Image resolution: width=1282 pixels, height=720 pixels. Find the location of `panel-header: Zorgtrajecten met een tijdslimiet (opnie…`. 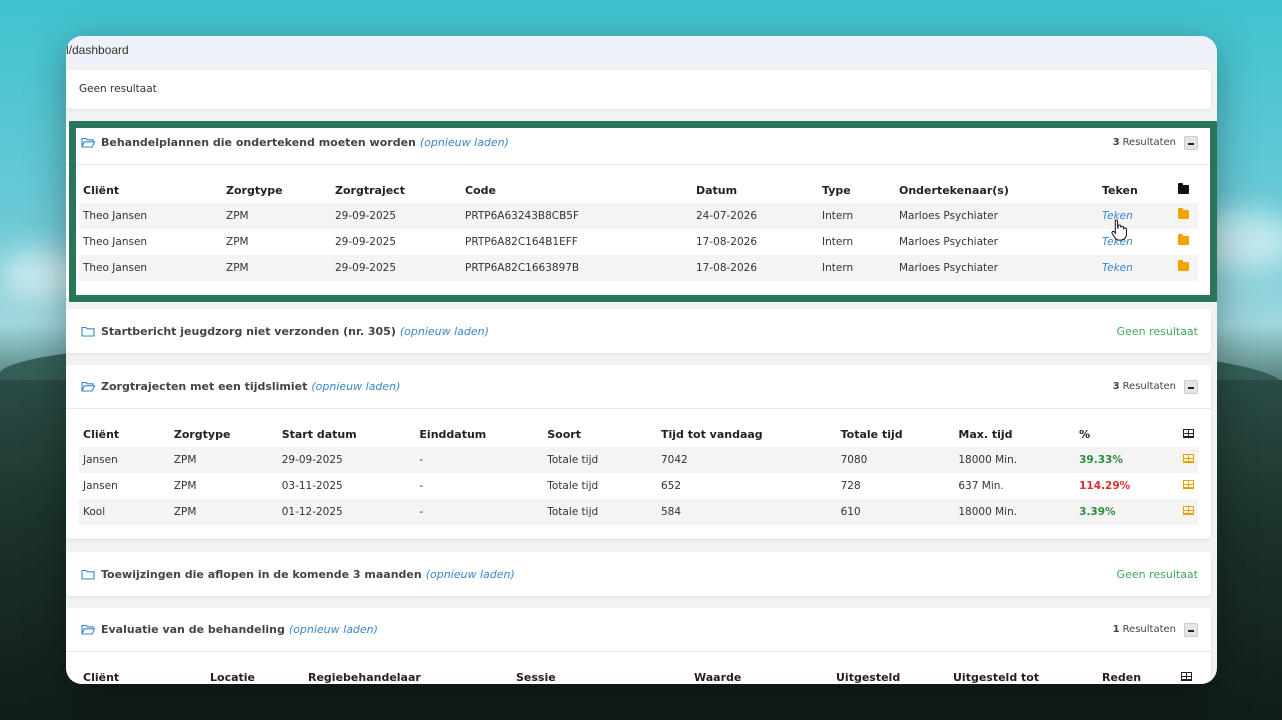

panel-header: Zorgtrajecten met een tijdslimiet (opnie… is located at coordinates (638, 387).